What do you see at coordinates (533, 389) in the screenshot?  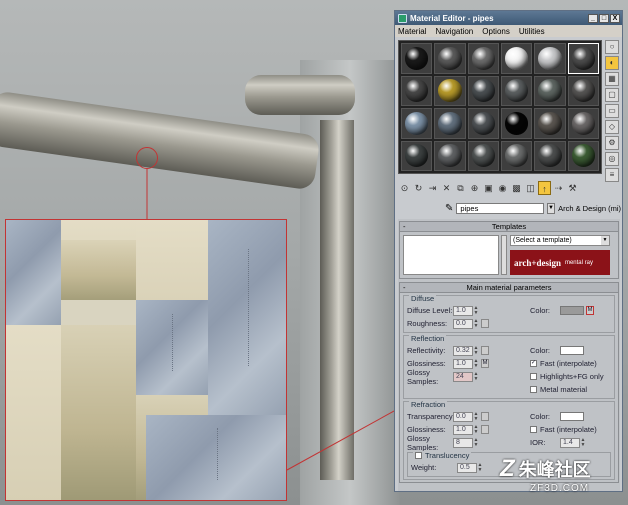 I see `metal-material-checkbox` at bounding box center [533, 389].